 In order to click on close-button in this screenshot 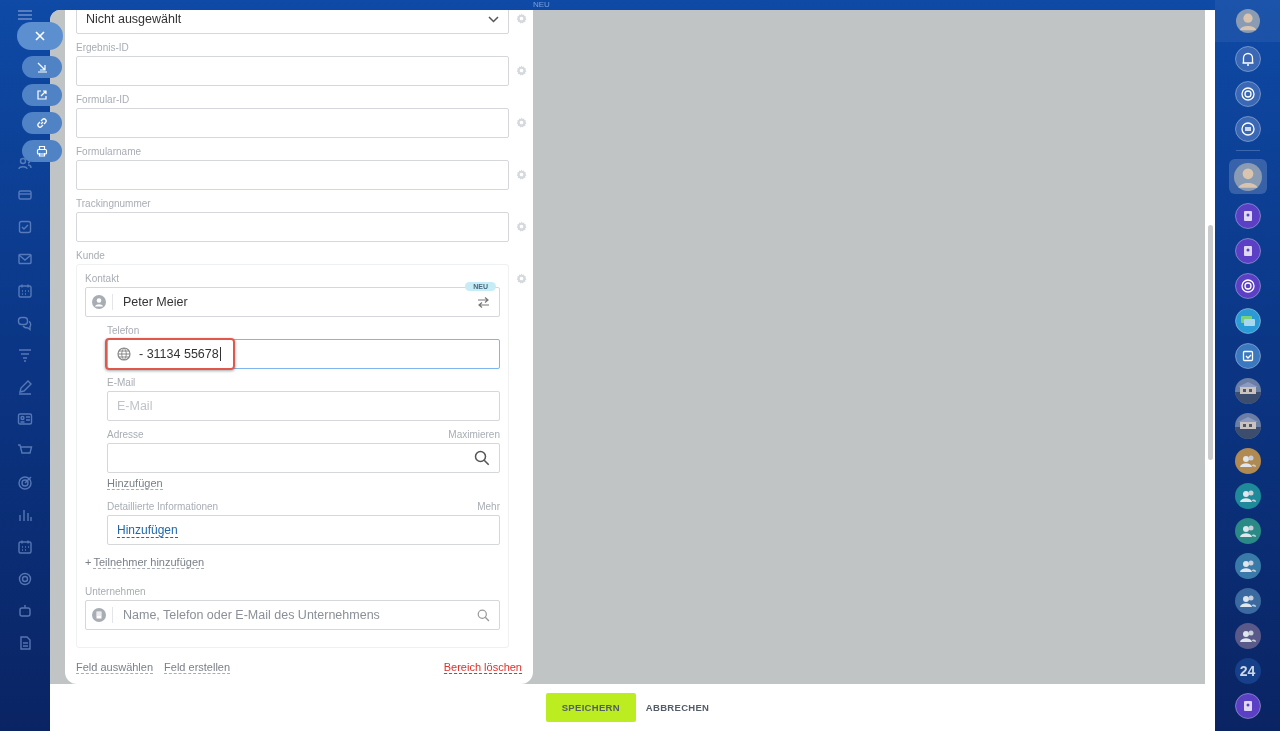, I will do `click(40, 36)`.